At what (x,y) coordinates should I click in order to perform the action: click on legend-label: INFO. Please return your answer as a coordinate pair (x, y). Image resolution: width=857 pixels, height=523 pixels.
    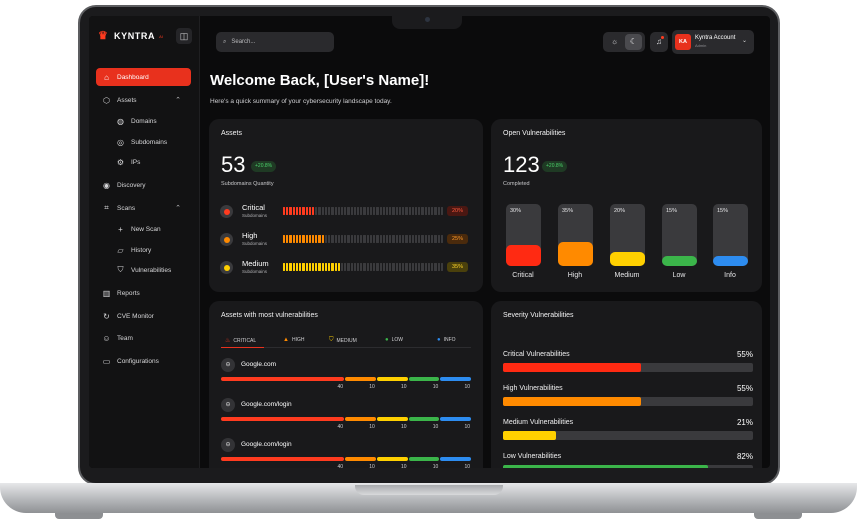
    Looking at the image, I should click on (449, 340).